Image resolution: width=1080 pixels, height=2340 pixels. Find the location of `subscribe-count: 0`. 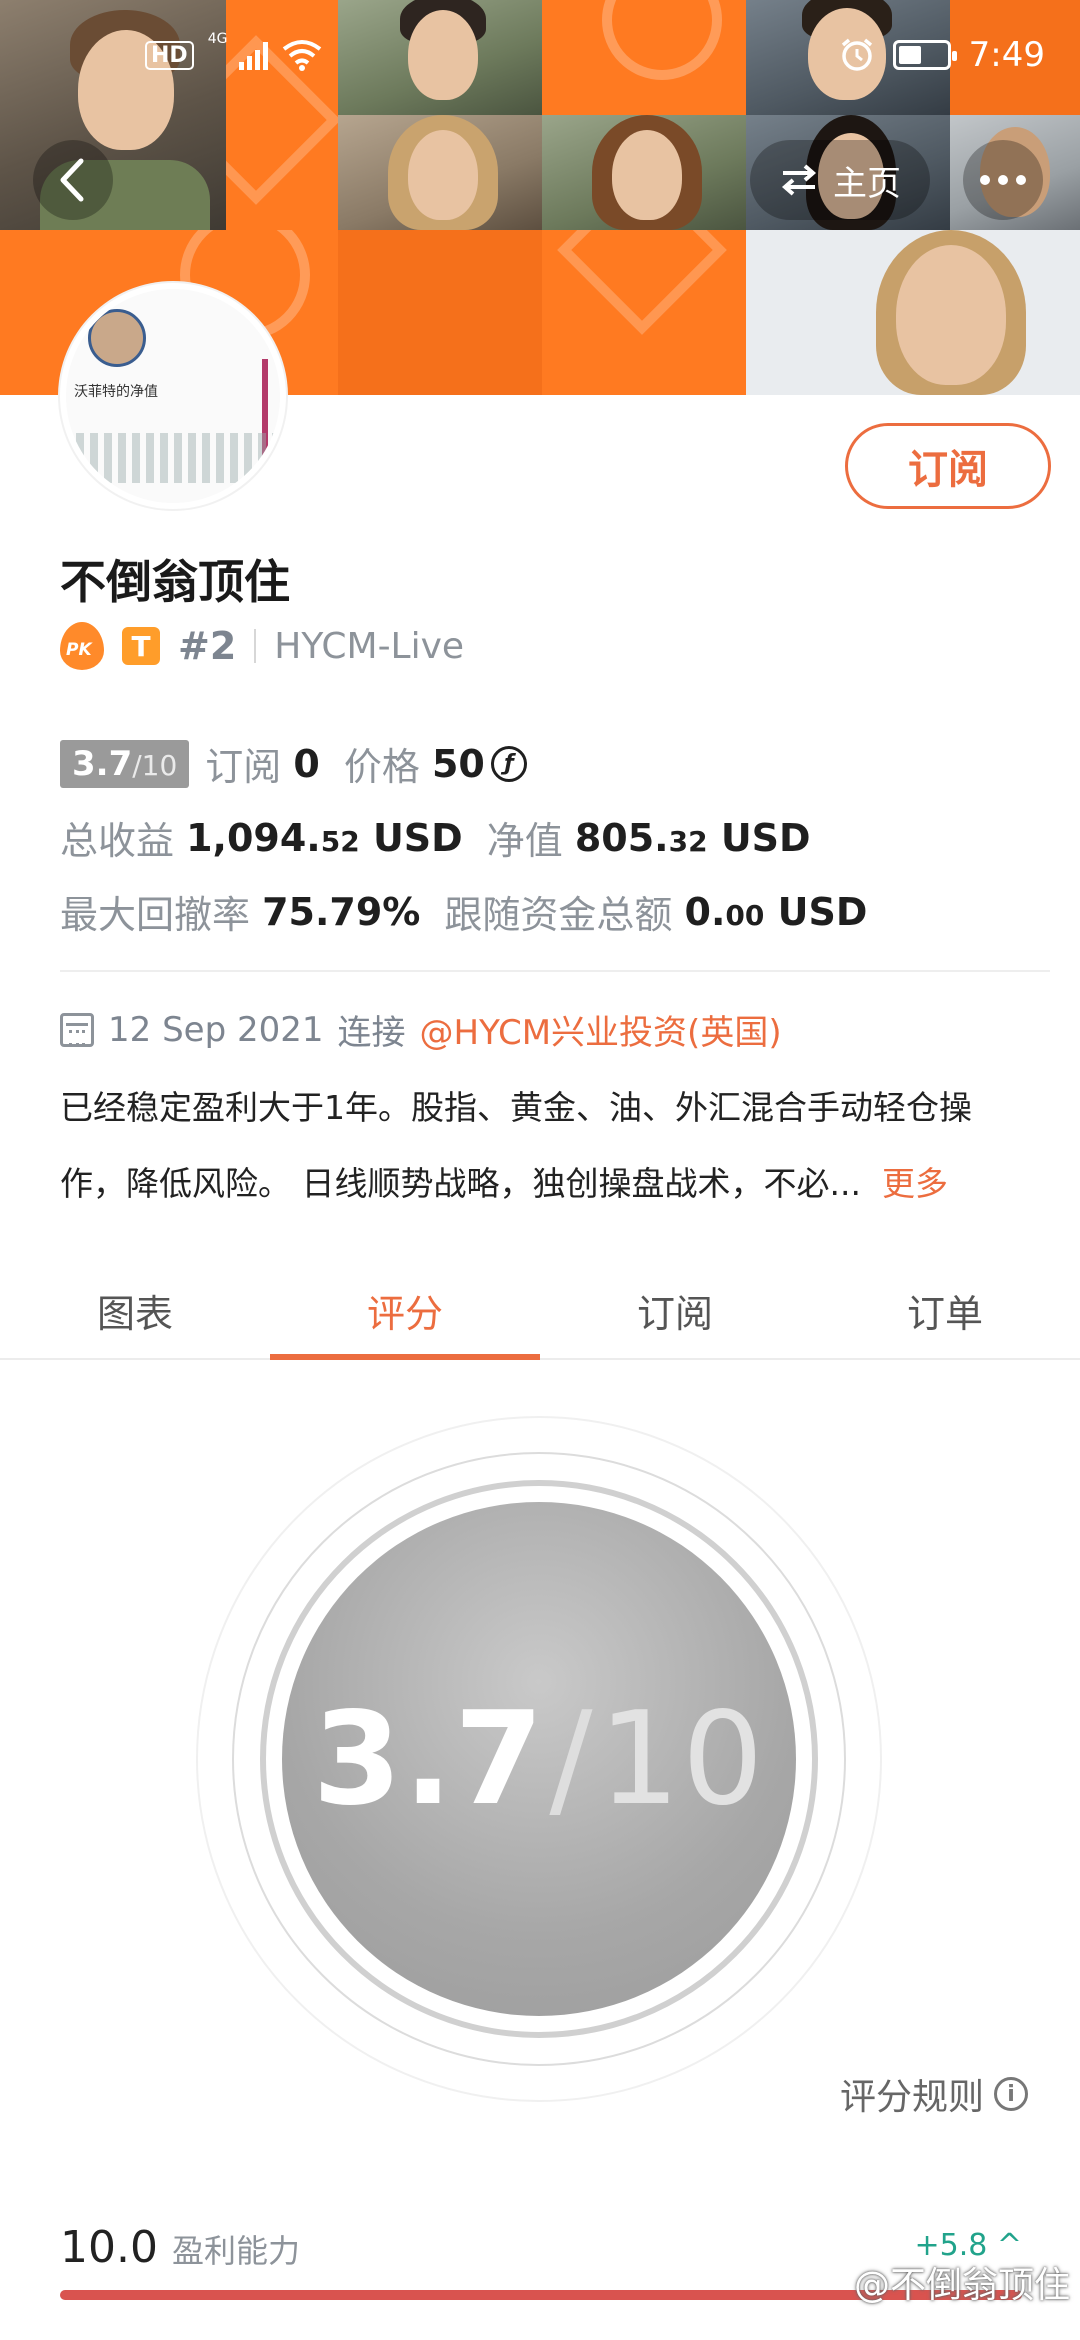

subscribe-count: 0 is located at coordinates (306, 763).